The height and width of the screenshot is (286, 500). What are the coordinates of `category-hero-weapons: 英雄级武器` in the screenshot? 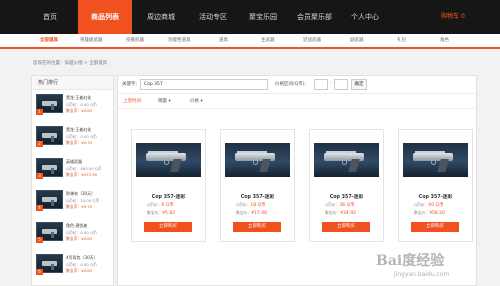 It's located at (91, 40).